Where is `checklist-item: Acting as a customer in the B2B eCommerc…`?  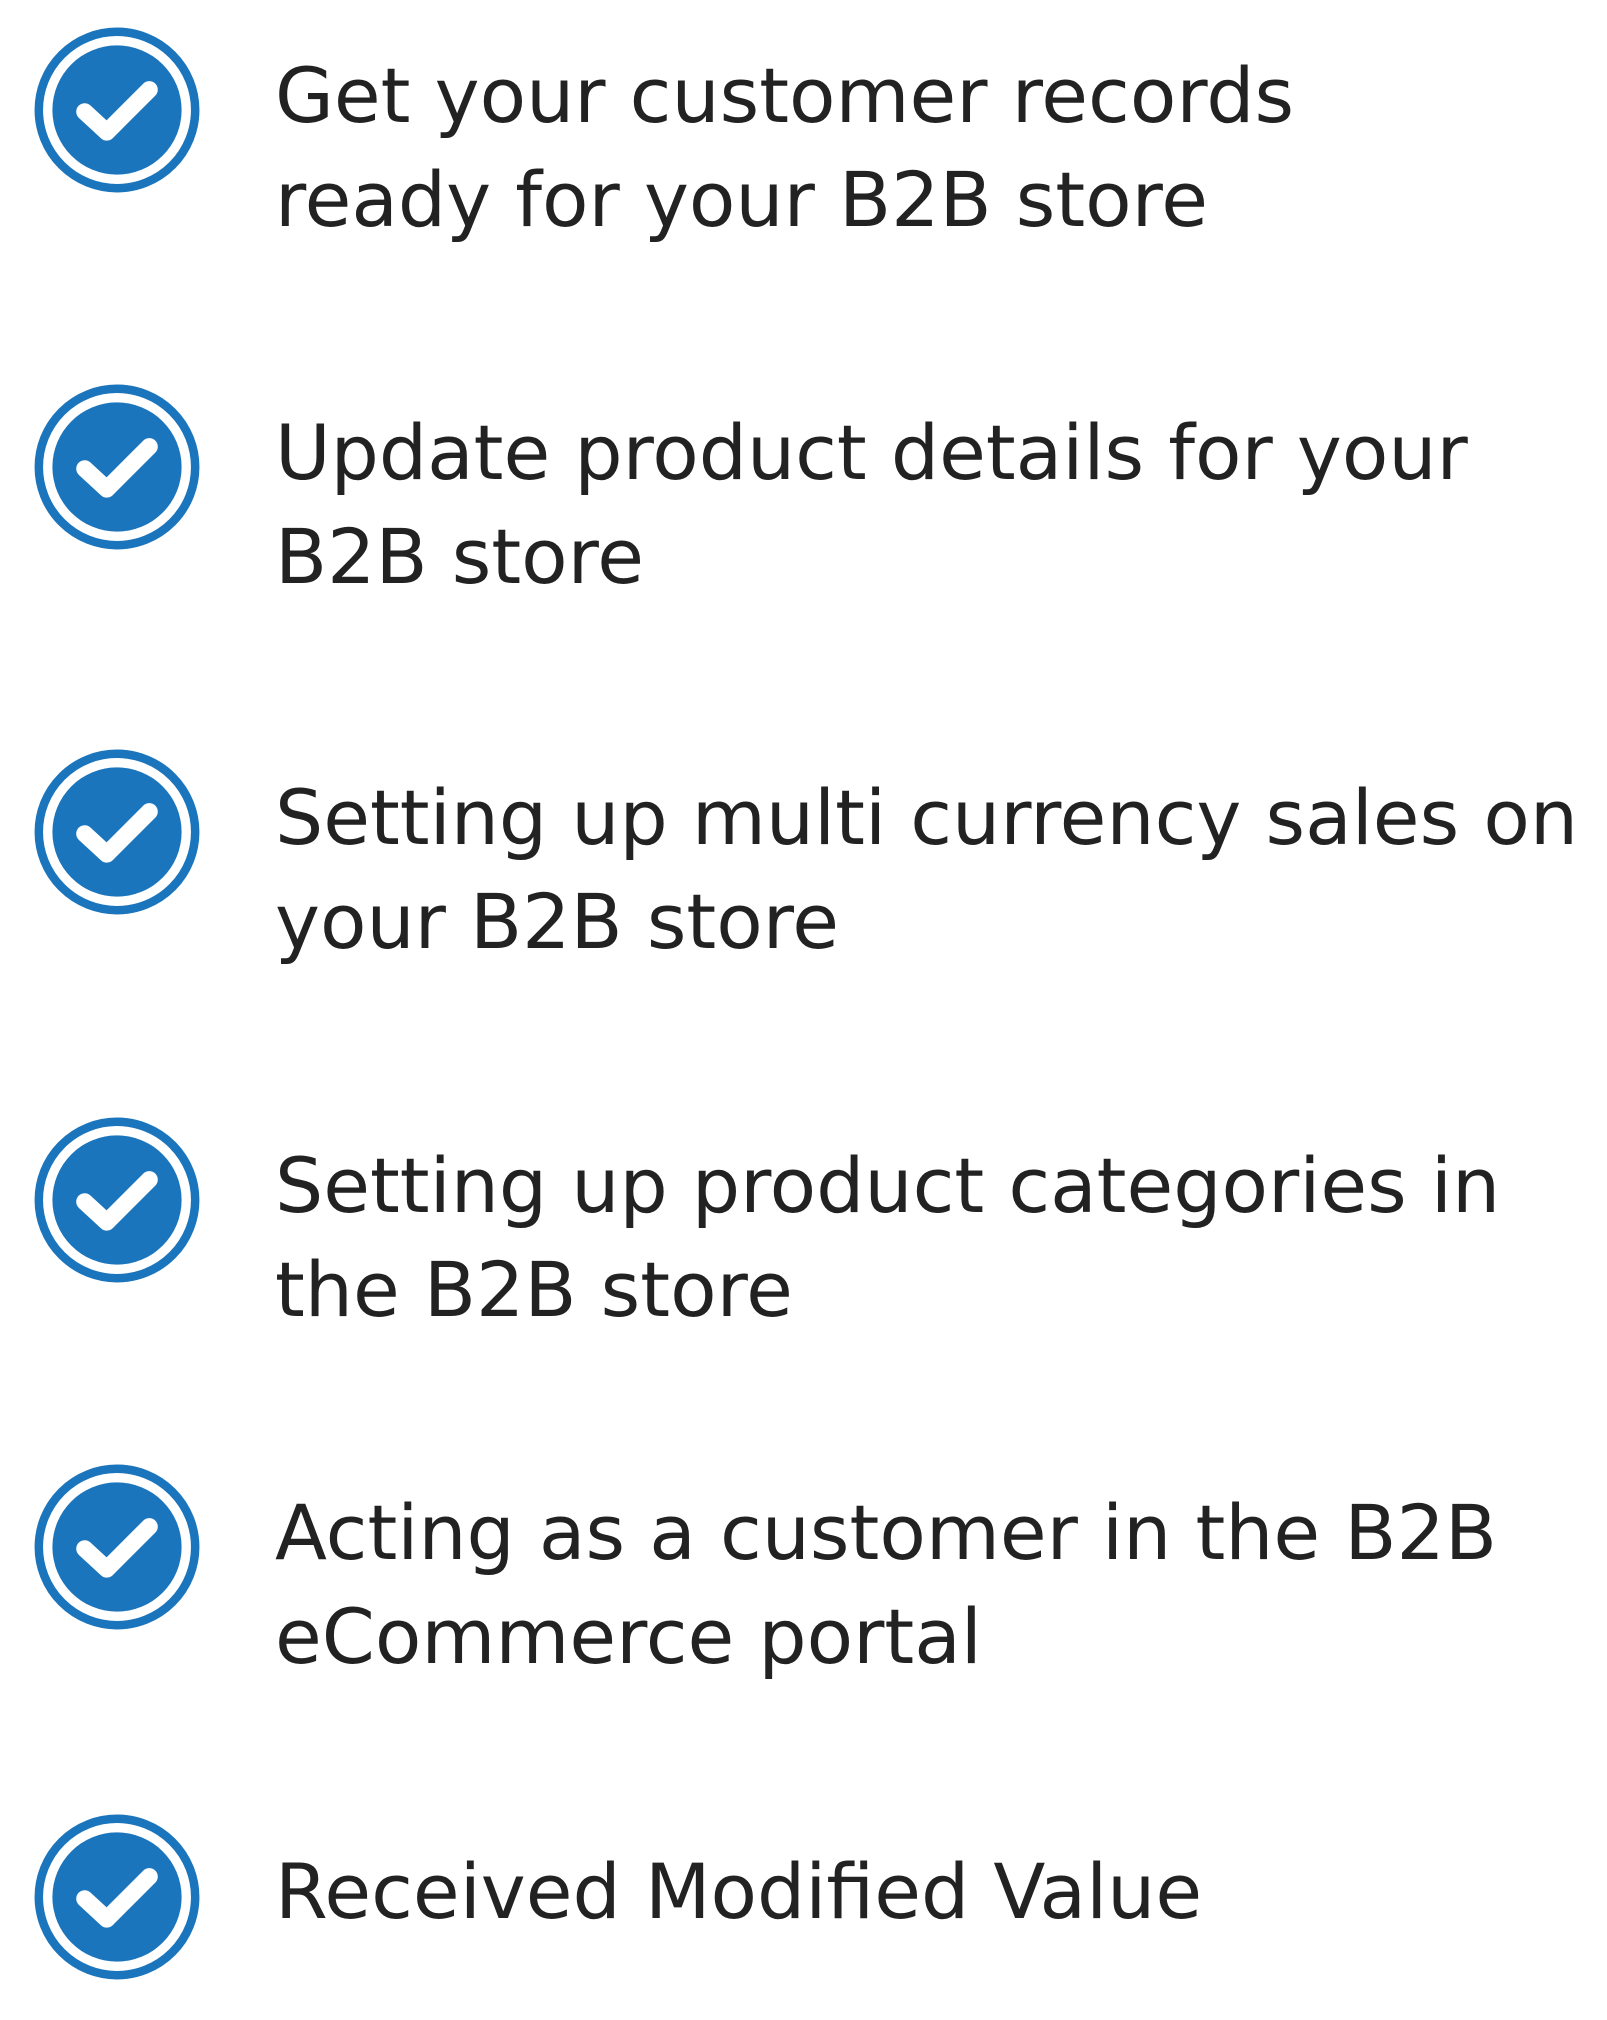 checklist-item: Acting as a customer in the B2B eCommerc… is located at coordinates (803, 1559).